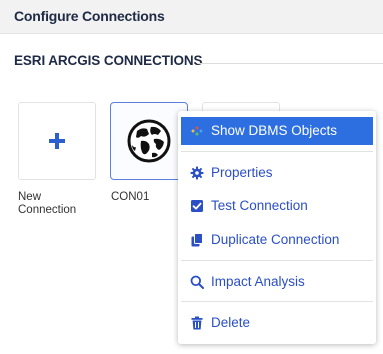 This screenshot has height=354, width=383. What do you see at coordinates (277, 173) in the screenshot?
I see `menu-item-properties: Properties` at bounding box center [277, 173].